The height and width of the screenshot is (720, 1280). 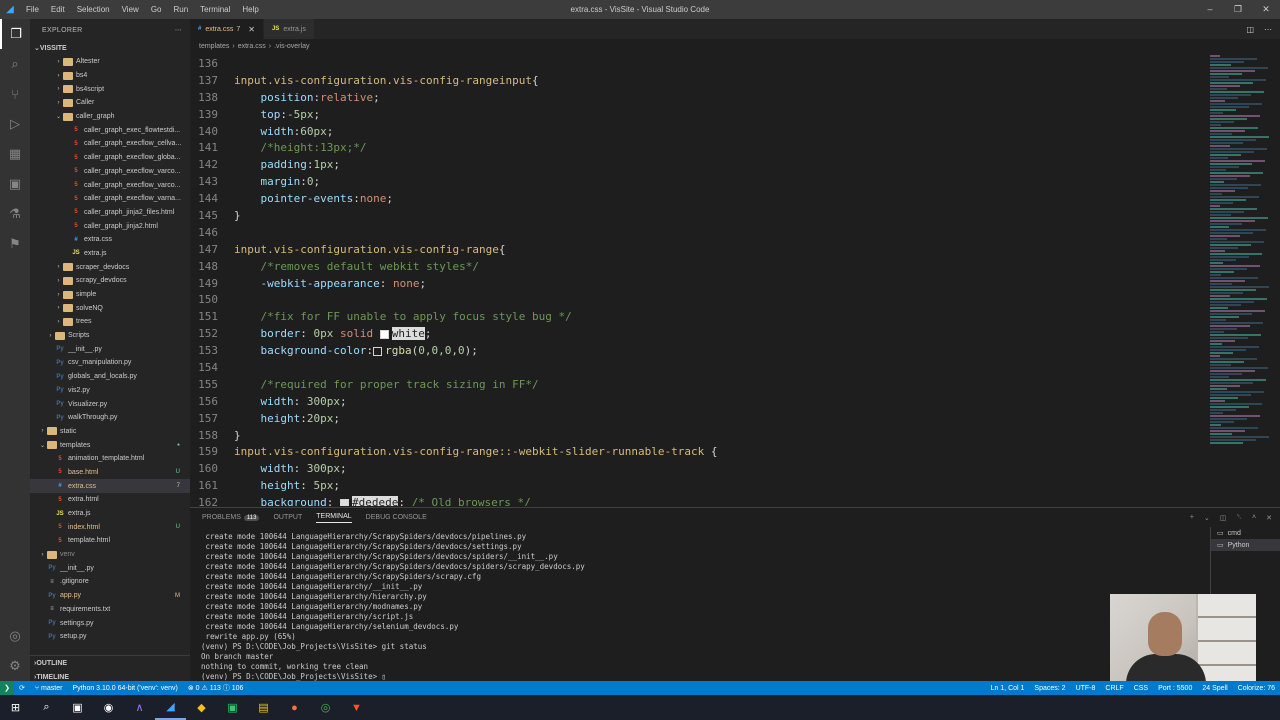 I want to click on folder-item: ⌄ templates ●, so click(x=110, y=445).